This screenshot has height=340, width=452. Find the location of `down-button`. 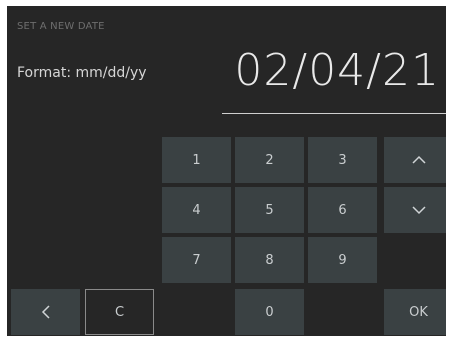

down-button is located at coordinates (415, 210).